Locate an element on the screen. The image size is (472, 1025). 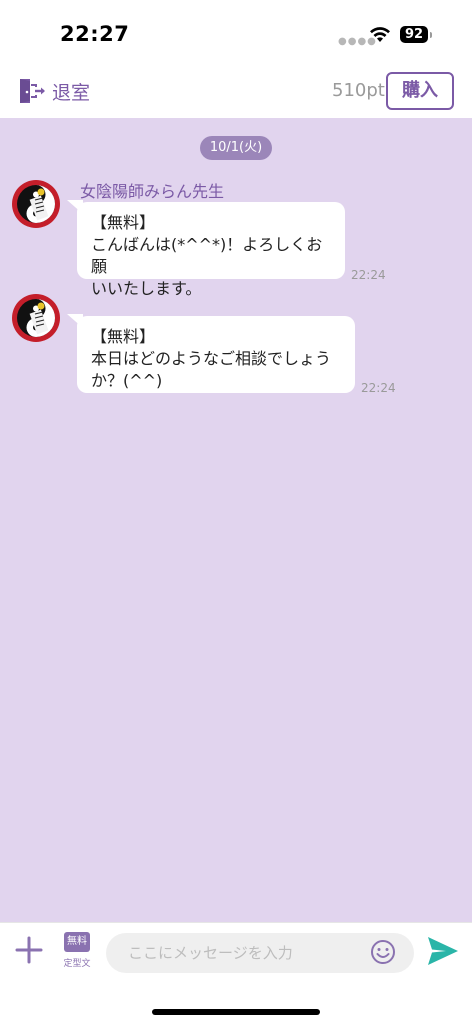
preset-badge: 無料 is located at coordinates (77, 942).